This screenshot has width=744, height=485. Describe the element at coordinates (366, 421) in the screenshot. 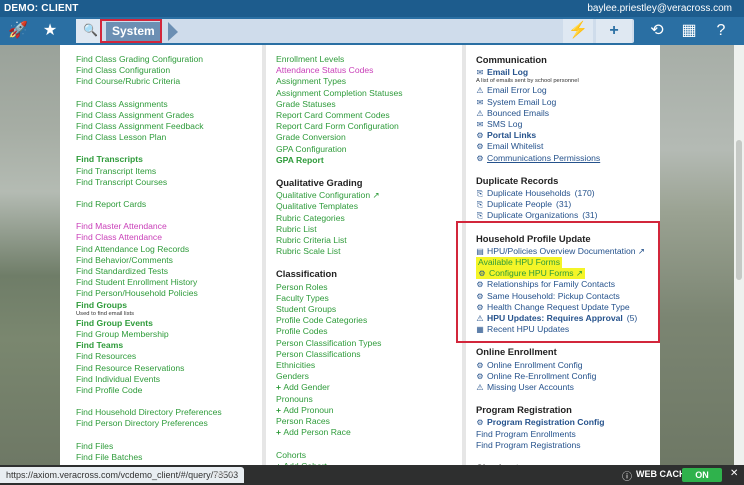

I see `menu-link-person-races: Person Races` at that location.